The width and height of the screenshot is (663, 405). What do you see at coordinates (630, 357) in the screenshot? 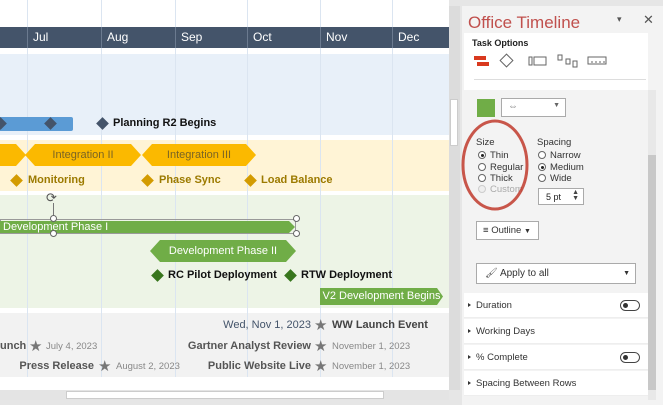
I see `percent-complete-toggle` at bounding box center [630, 357].